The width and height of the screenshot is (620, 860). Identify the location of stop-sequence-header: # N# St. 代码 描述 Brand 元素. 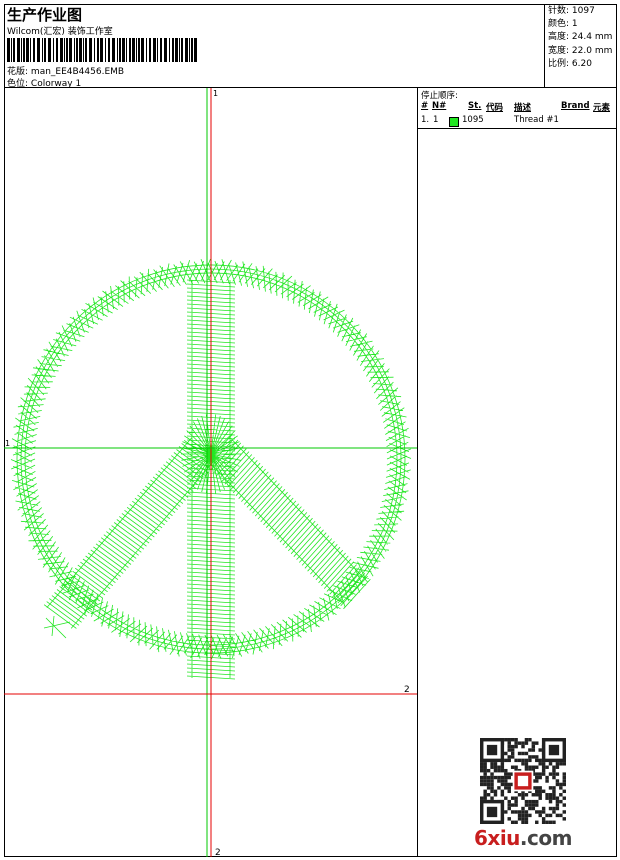
(517, 107).